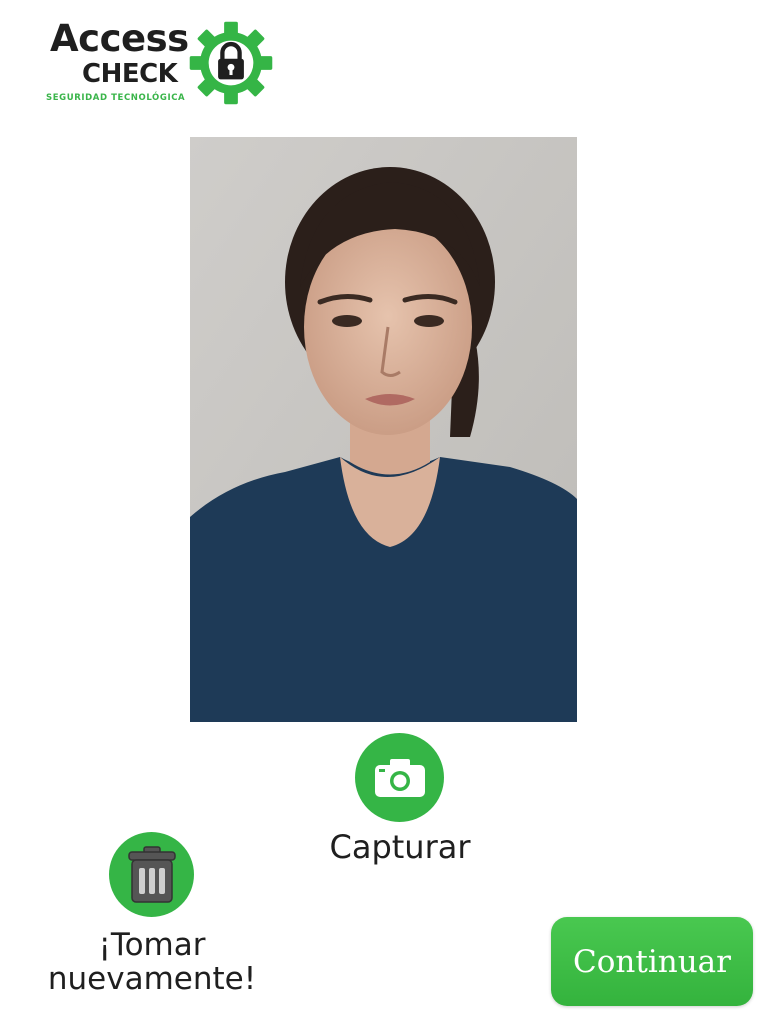  Describe the element at coordinates (231, 63) in the screenshot. I see `lock-gear-icon` at that location.